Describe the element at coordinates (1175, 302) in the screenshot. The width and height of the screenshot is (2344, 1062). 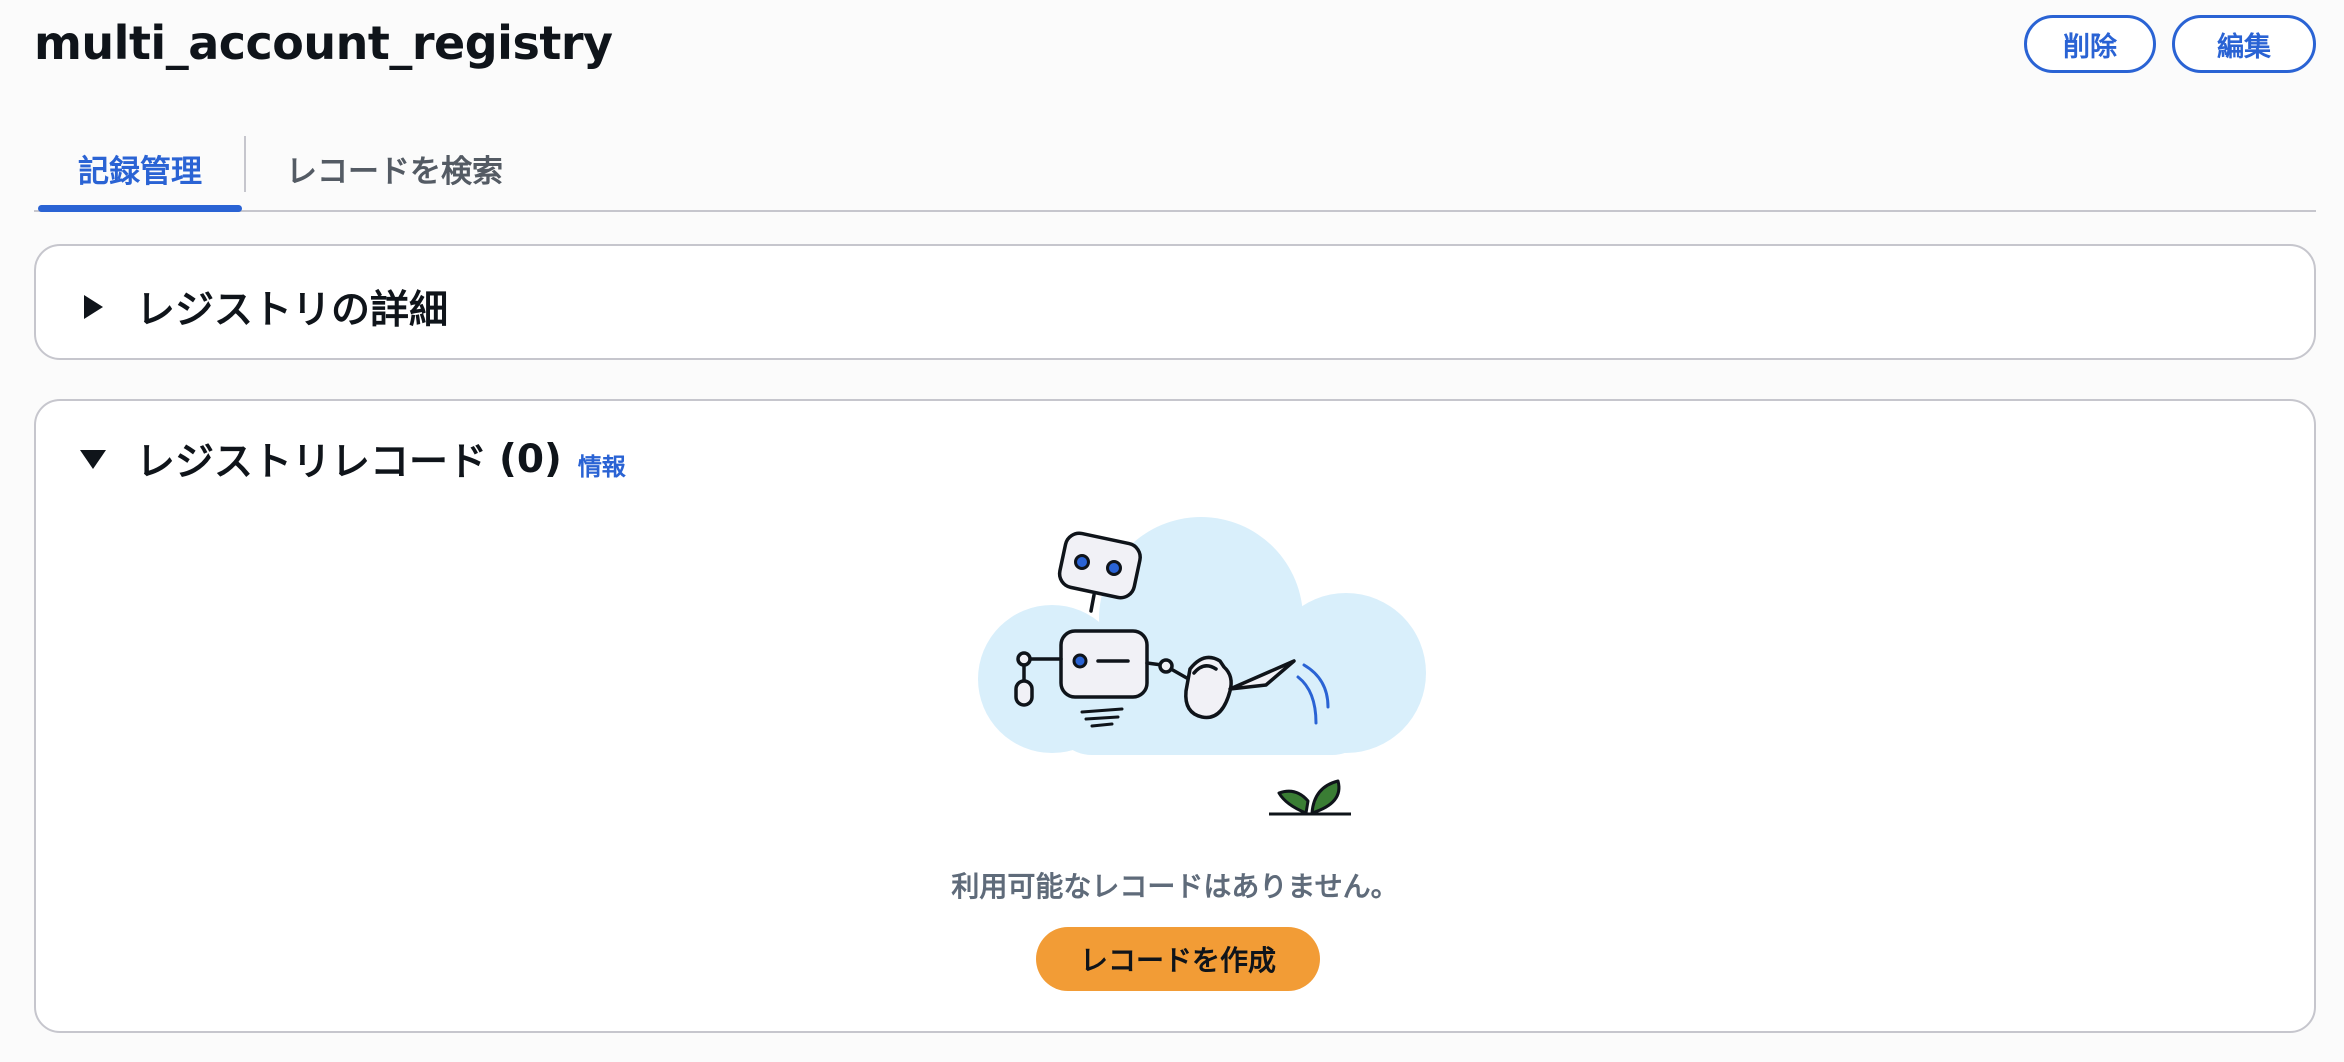
I see `registry-details-panel: レジストリの詳細` at that location.